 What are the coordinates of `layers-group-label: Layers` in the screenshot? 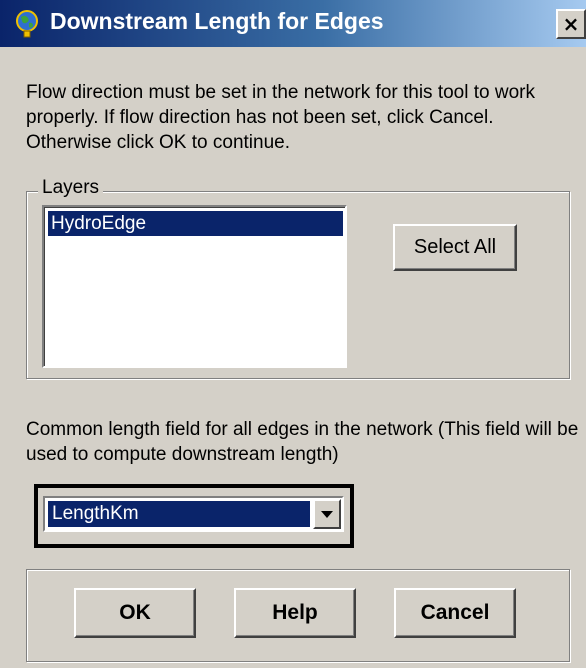 It's located at (71, 188).